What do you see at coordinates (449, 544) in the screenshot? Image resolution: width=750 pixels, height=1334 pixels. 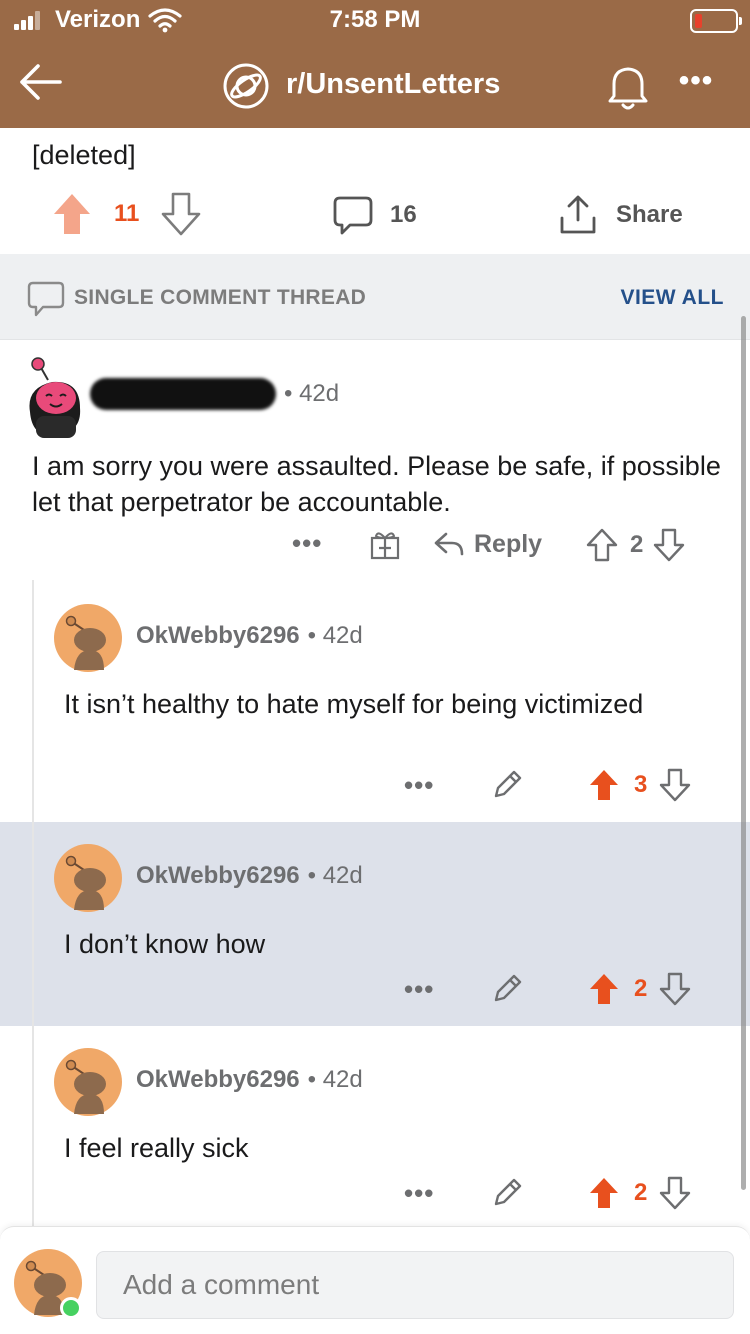 I see `reply-icon` at bounding box center [449, 544].